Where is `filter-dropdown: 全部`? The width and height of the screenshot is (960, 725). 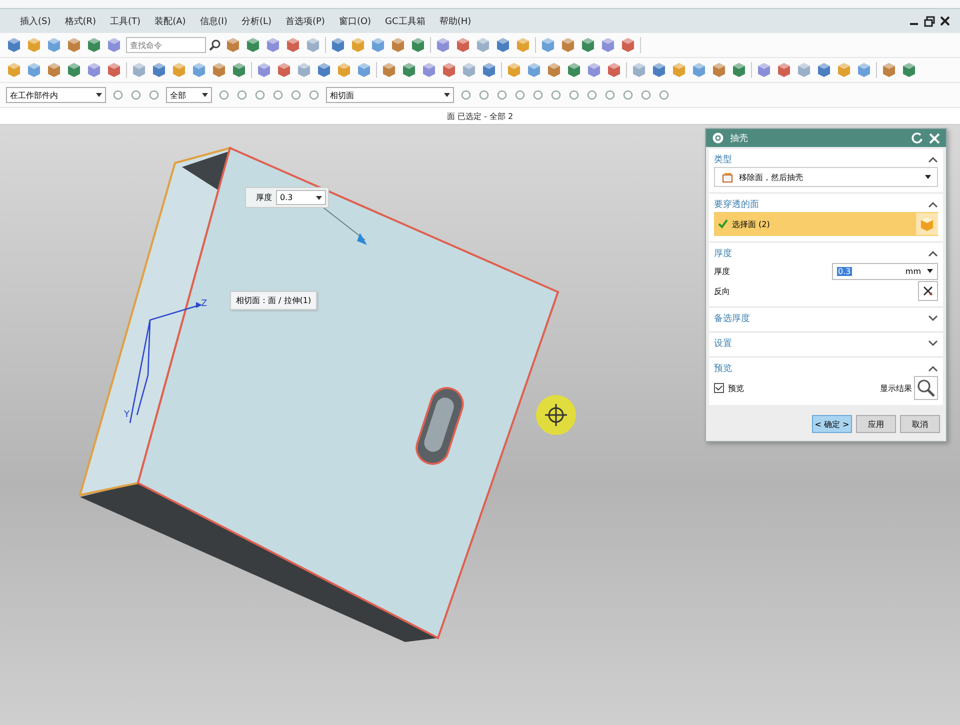
filter-dropdown: 全部 is located at coordinates (189, 95).